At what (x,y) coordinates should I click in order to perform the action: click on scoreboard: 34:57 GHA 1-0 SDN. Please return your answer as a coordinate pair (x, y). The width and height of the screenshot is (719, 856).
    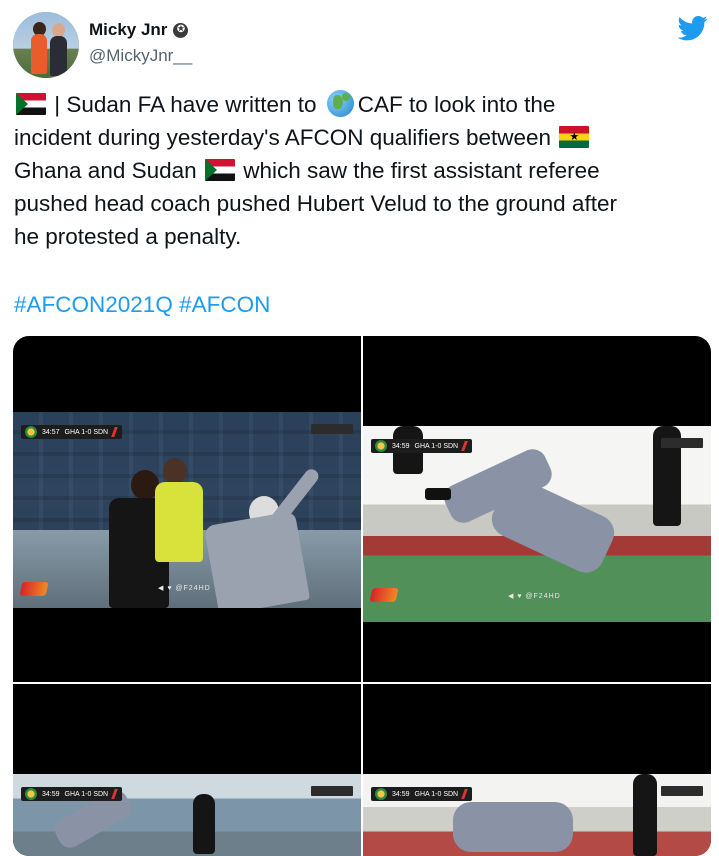
    Looking at the image, I should click on (72, 432).